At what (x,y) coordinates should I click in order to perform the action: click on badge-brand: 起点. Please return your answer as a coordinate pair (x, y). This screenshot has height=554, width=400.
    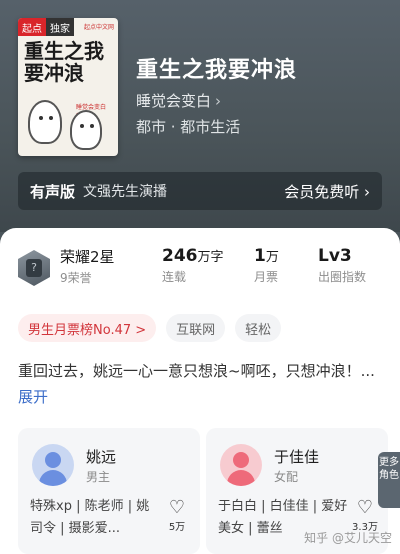
    Looking at the image, I should click on (32, 27).